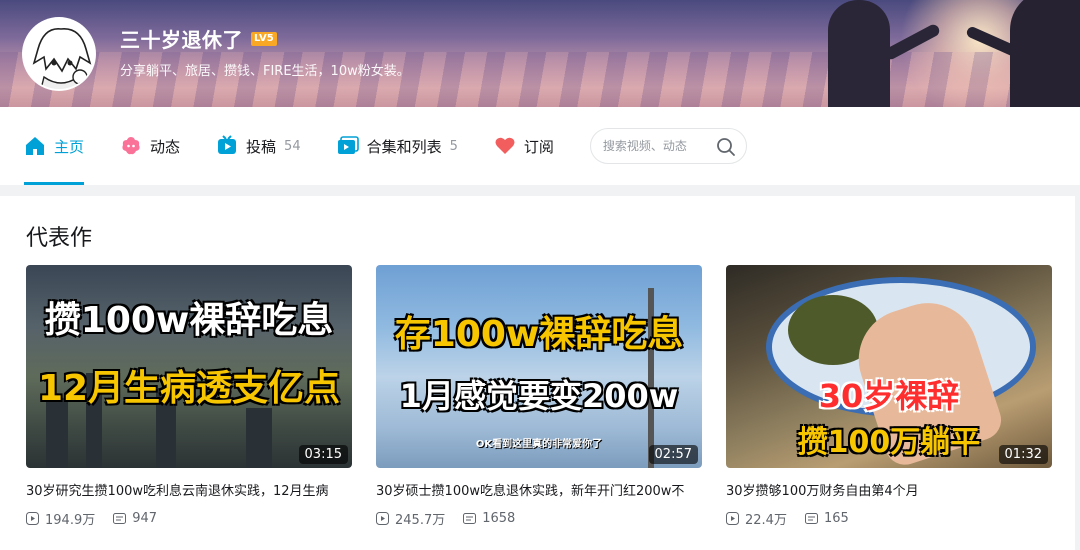 The height and width of the screenshot is (550, 1080). What do you see at coordinates (499, 518) in the screenshot?
I see `danmaku-count-value: 1658` at bounding box center [499, 518].